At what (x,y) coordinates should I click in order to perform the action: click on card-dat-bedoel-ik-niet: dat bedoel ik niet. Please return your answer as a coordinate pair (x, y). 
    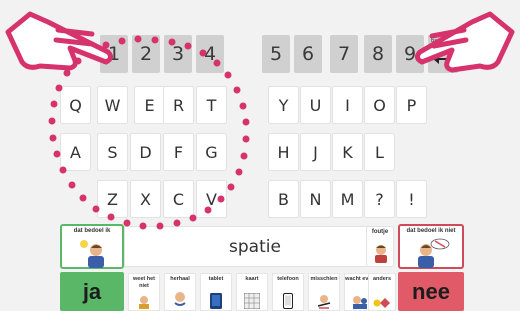
    Looking at the image, I should click on (431, 246).